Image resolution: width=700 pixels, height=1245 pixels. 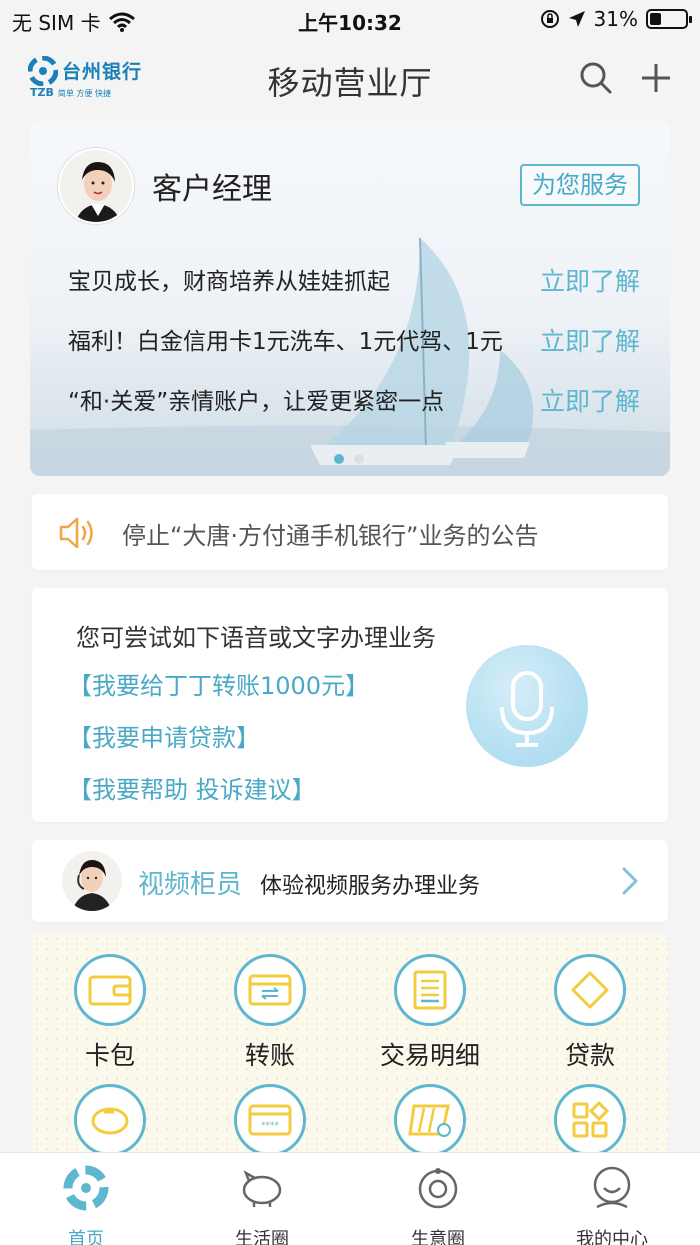 What do you see at coordinates (350, 79) in the screenshot?
I see `app-header: 台州银行 TZB 简单 方便 快捷 移动营业厅` at bounding box center [350, 79].